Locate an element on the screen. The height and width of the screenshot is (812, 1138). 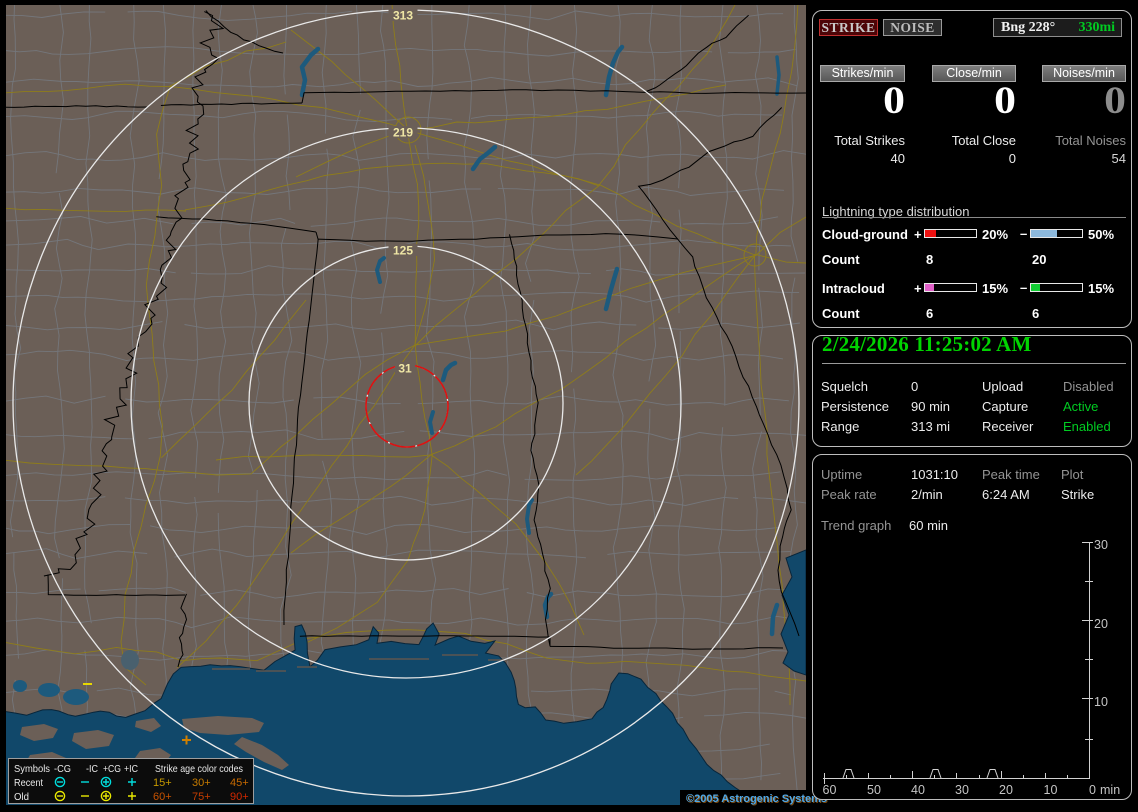
svg-text: Strike age color codes is located at coordinates (199, 769).